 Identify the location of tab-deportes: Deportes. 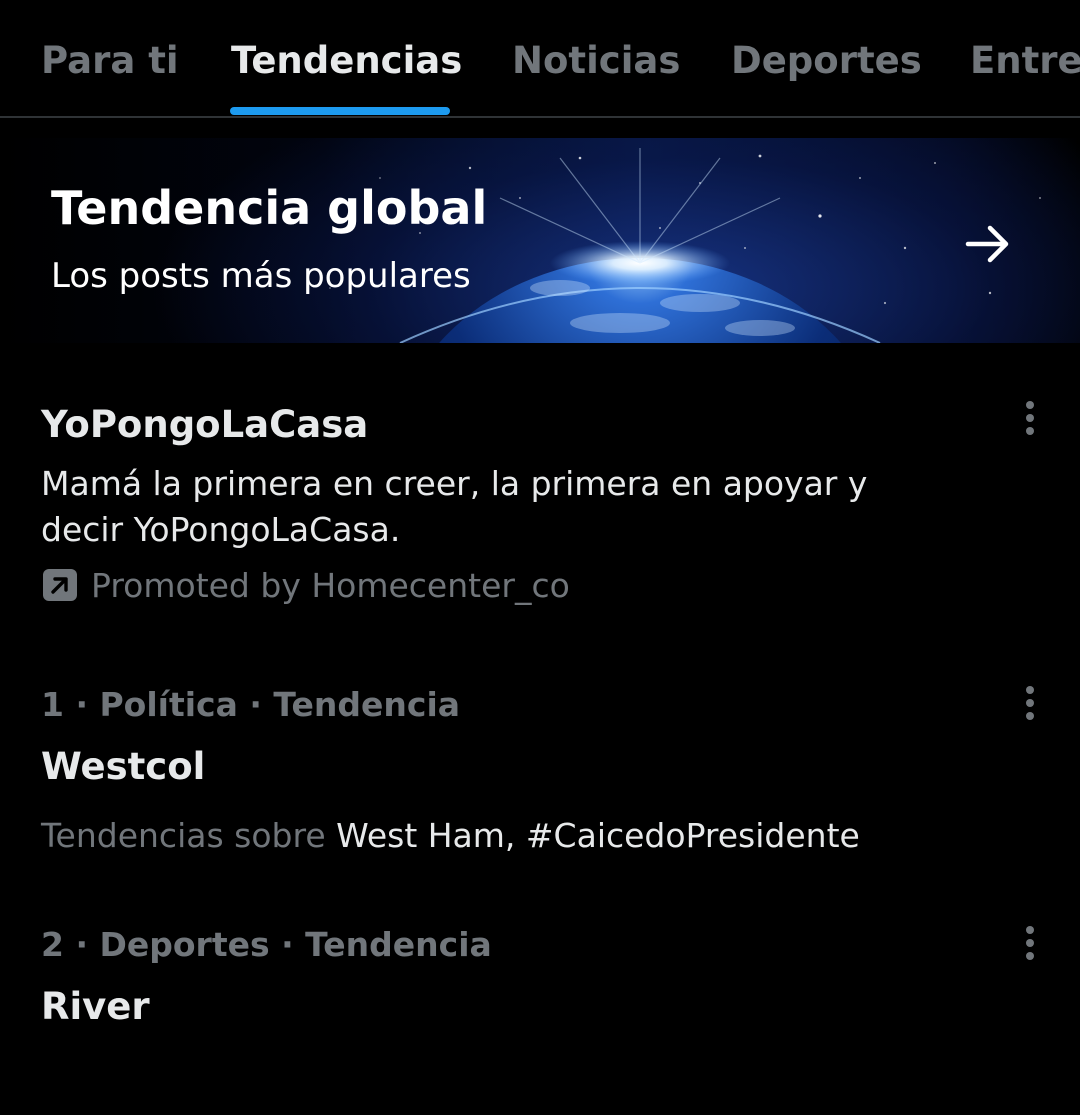
(826, 61).